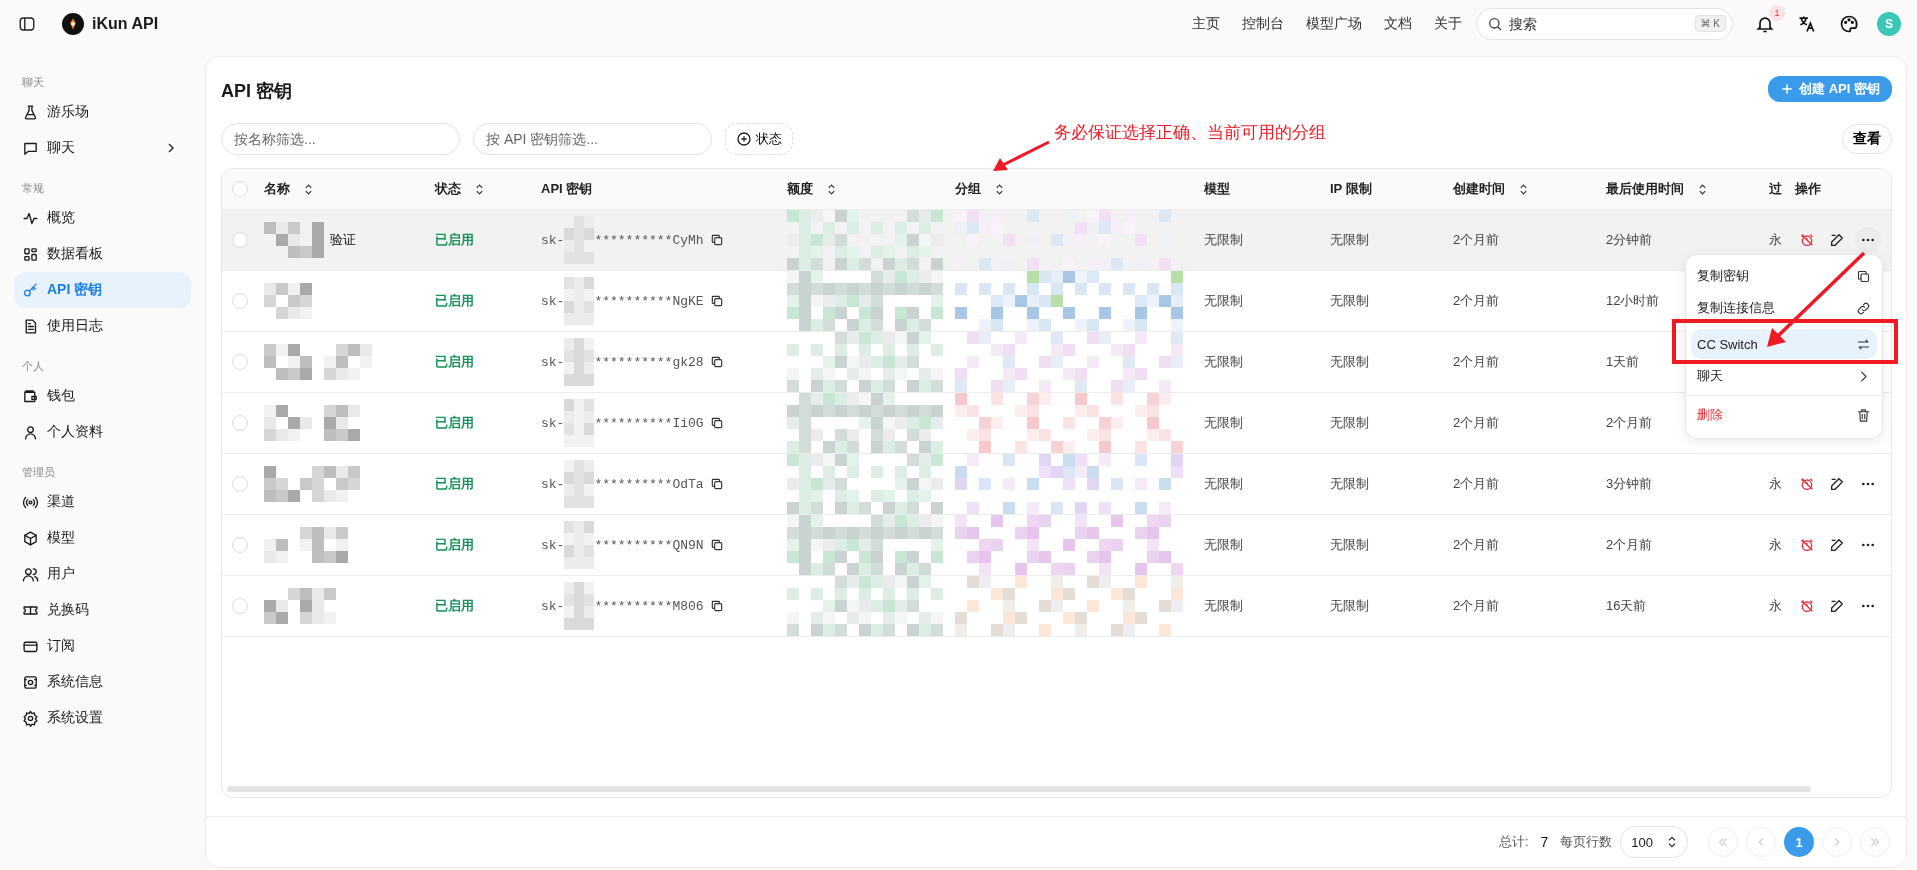  What do you see at coordinates (1633, 301) in the screenshot?
I see `table-cell: 12小时前` at bounding box center [1633, 301].